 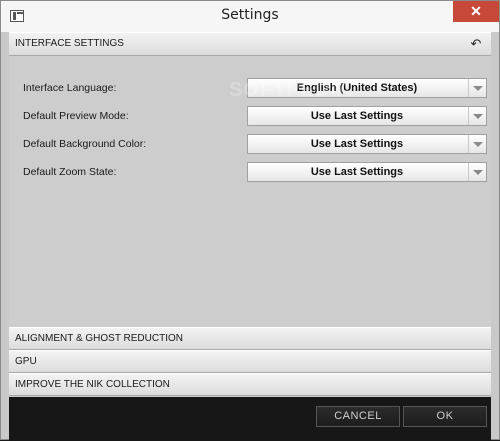 I want to click on undo-icon: ↶, so click(x=476, y=44).